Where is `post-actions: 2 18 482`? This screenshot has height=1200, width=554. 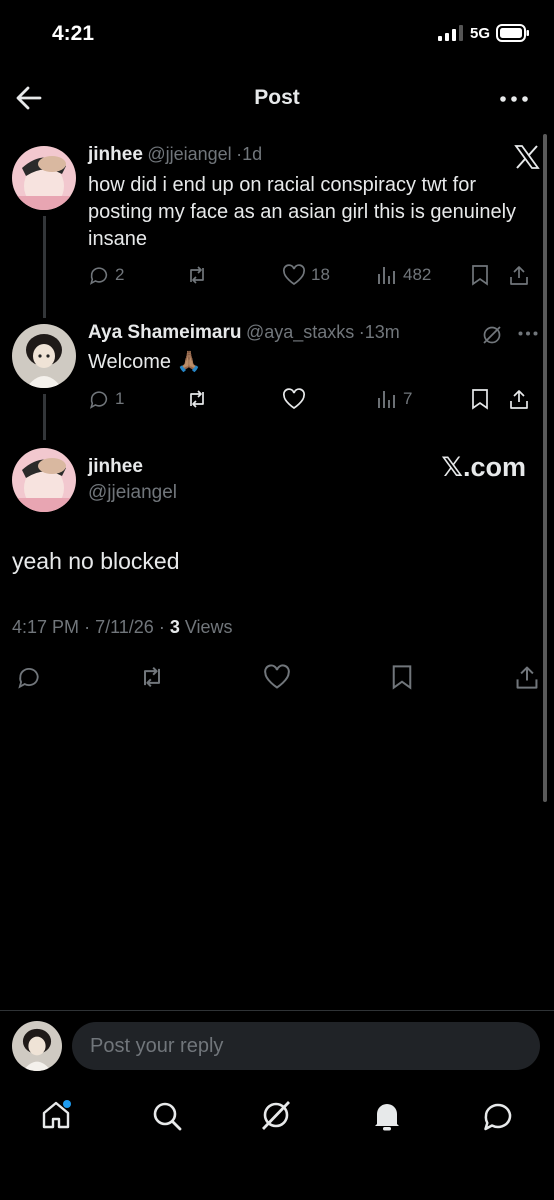 post-actions: 2 18 482 is located at coordinates (316, 275).